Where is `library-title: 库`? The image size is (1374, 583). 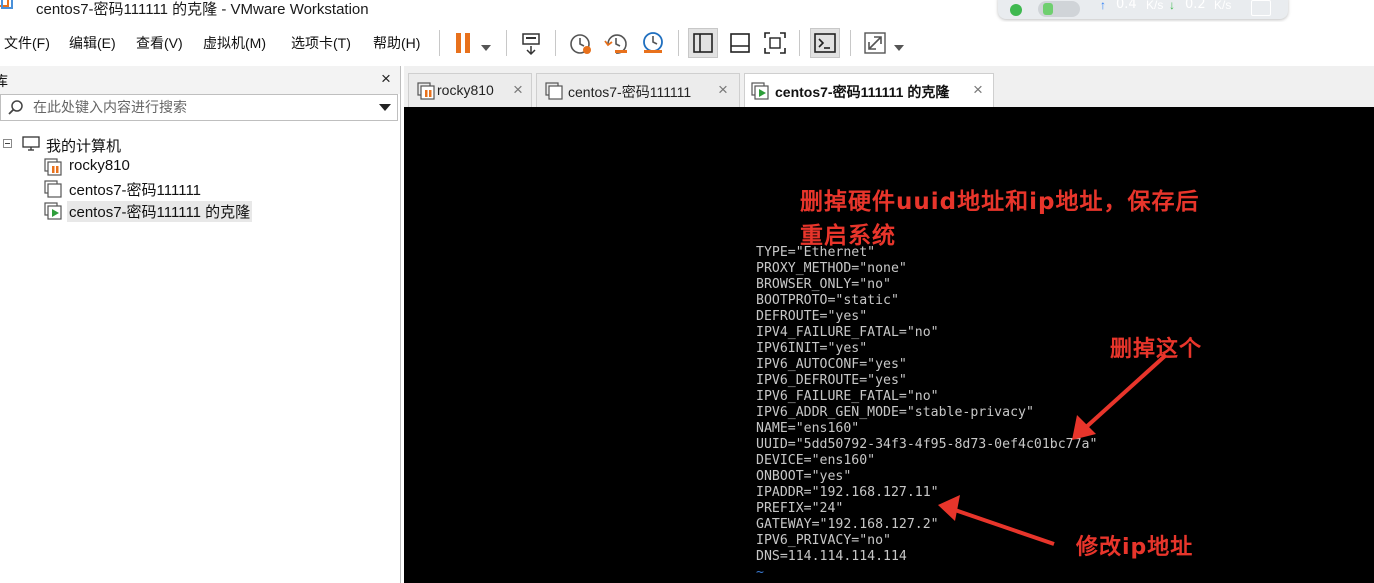
library-title: 库 is located at coordinates (4, 81).